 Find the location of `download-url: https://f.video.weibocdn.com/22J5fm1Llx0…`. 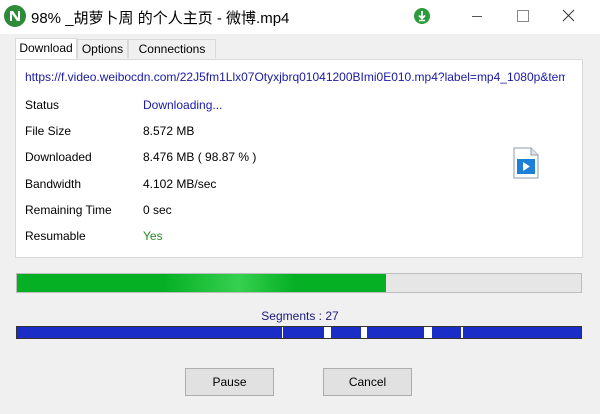

download-url: https://f.video.weibocdn.com/22J5fm1Llx0… is located at coordinates (295, 77).